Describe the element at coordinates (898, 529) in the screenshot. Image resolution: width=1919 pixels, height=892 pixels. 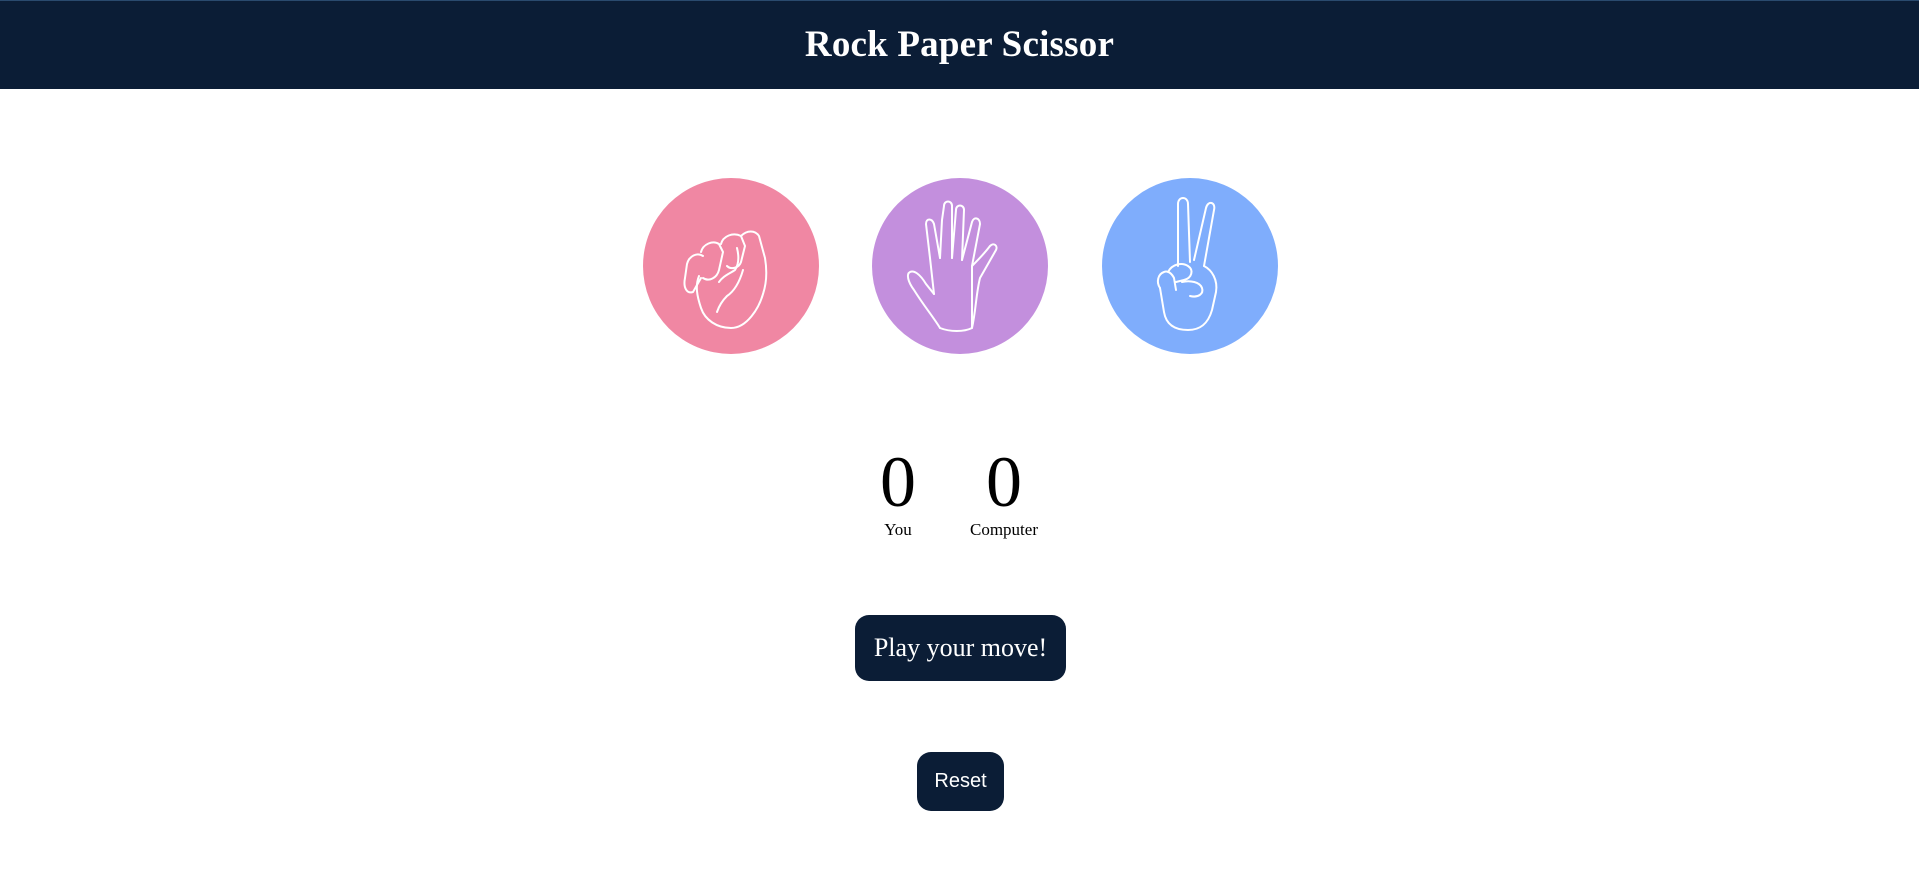
I see `user-score-label: You` at that location.